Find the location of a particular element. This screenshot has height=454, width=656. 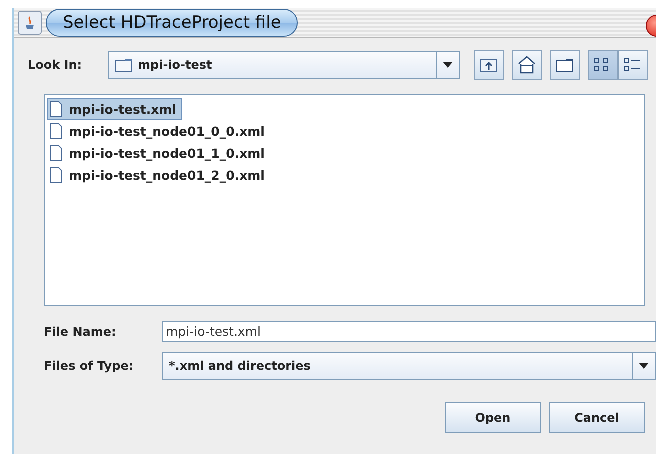

file-item: mpi-io-test_node01_0_0.xml is located at coordinates (158, 131).